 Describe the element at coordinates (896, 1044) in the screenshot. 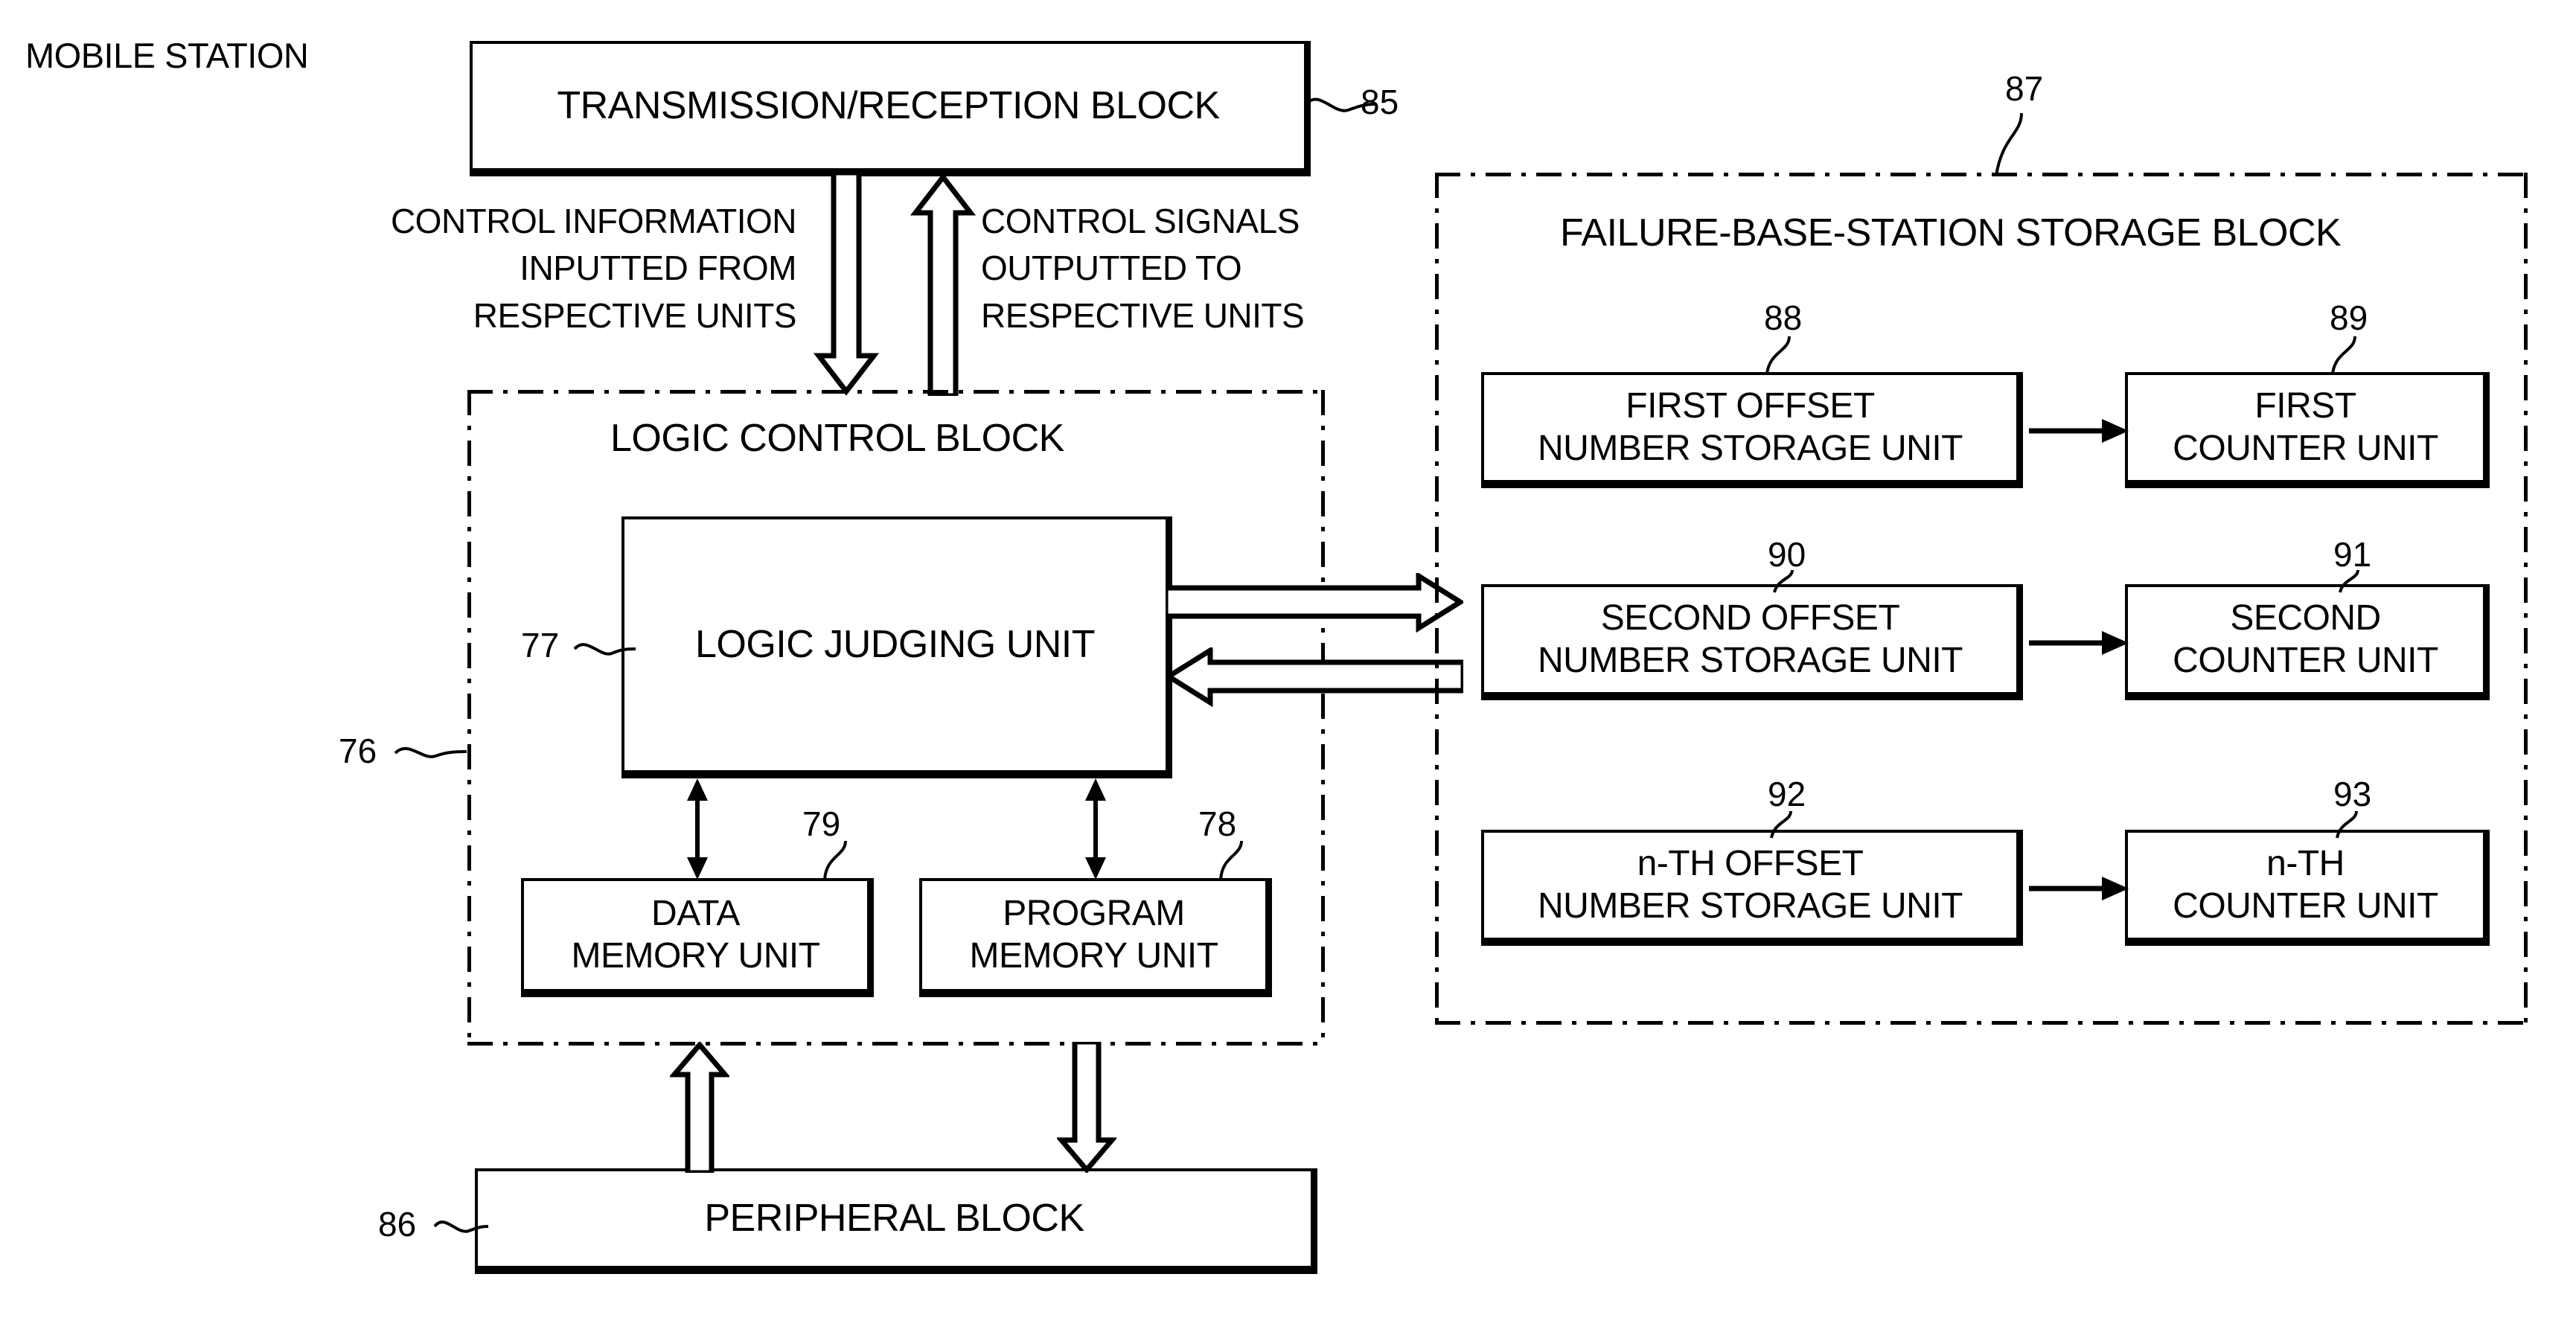

I see `logic-control-block-border-bottom` at that location.